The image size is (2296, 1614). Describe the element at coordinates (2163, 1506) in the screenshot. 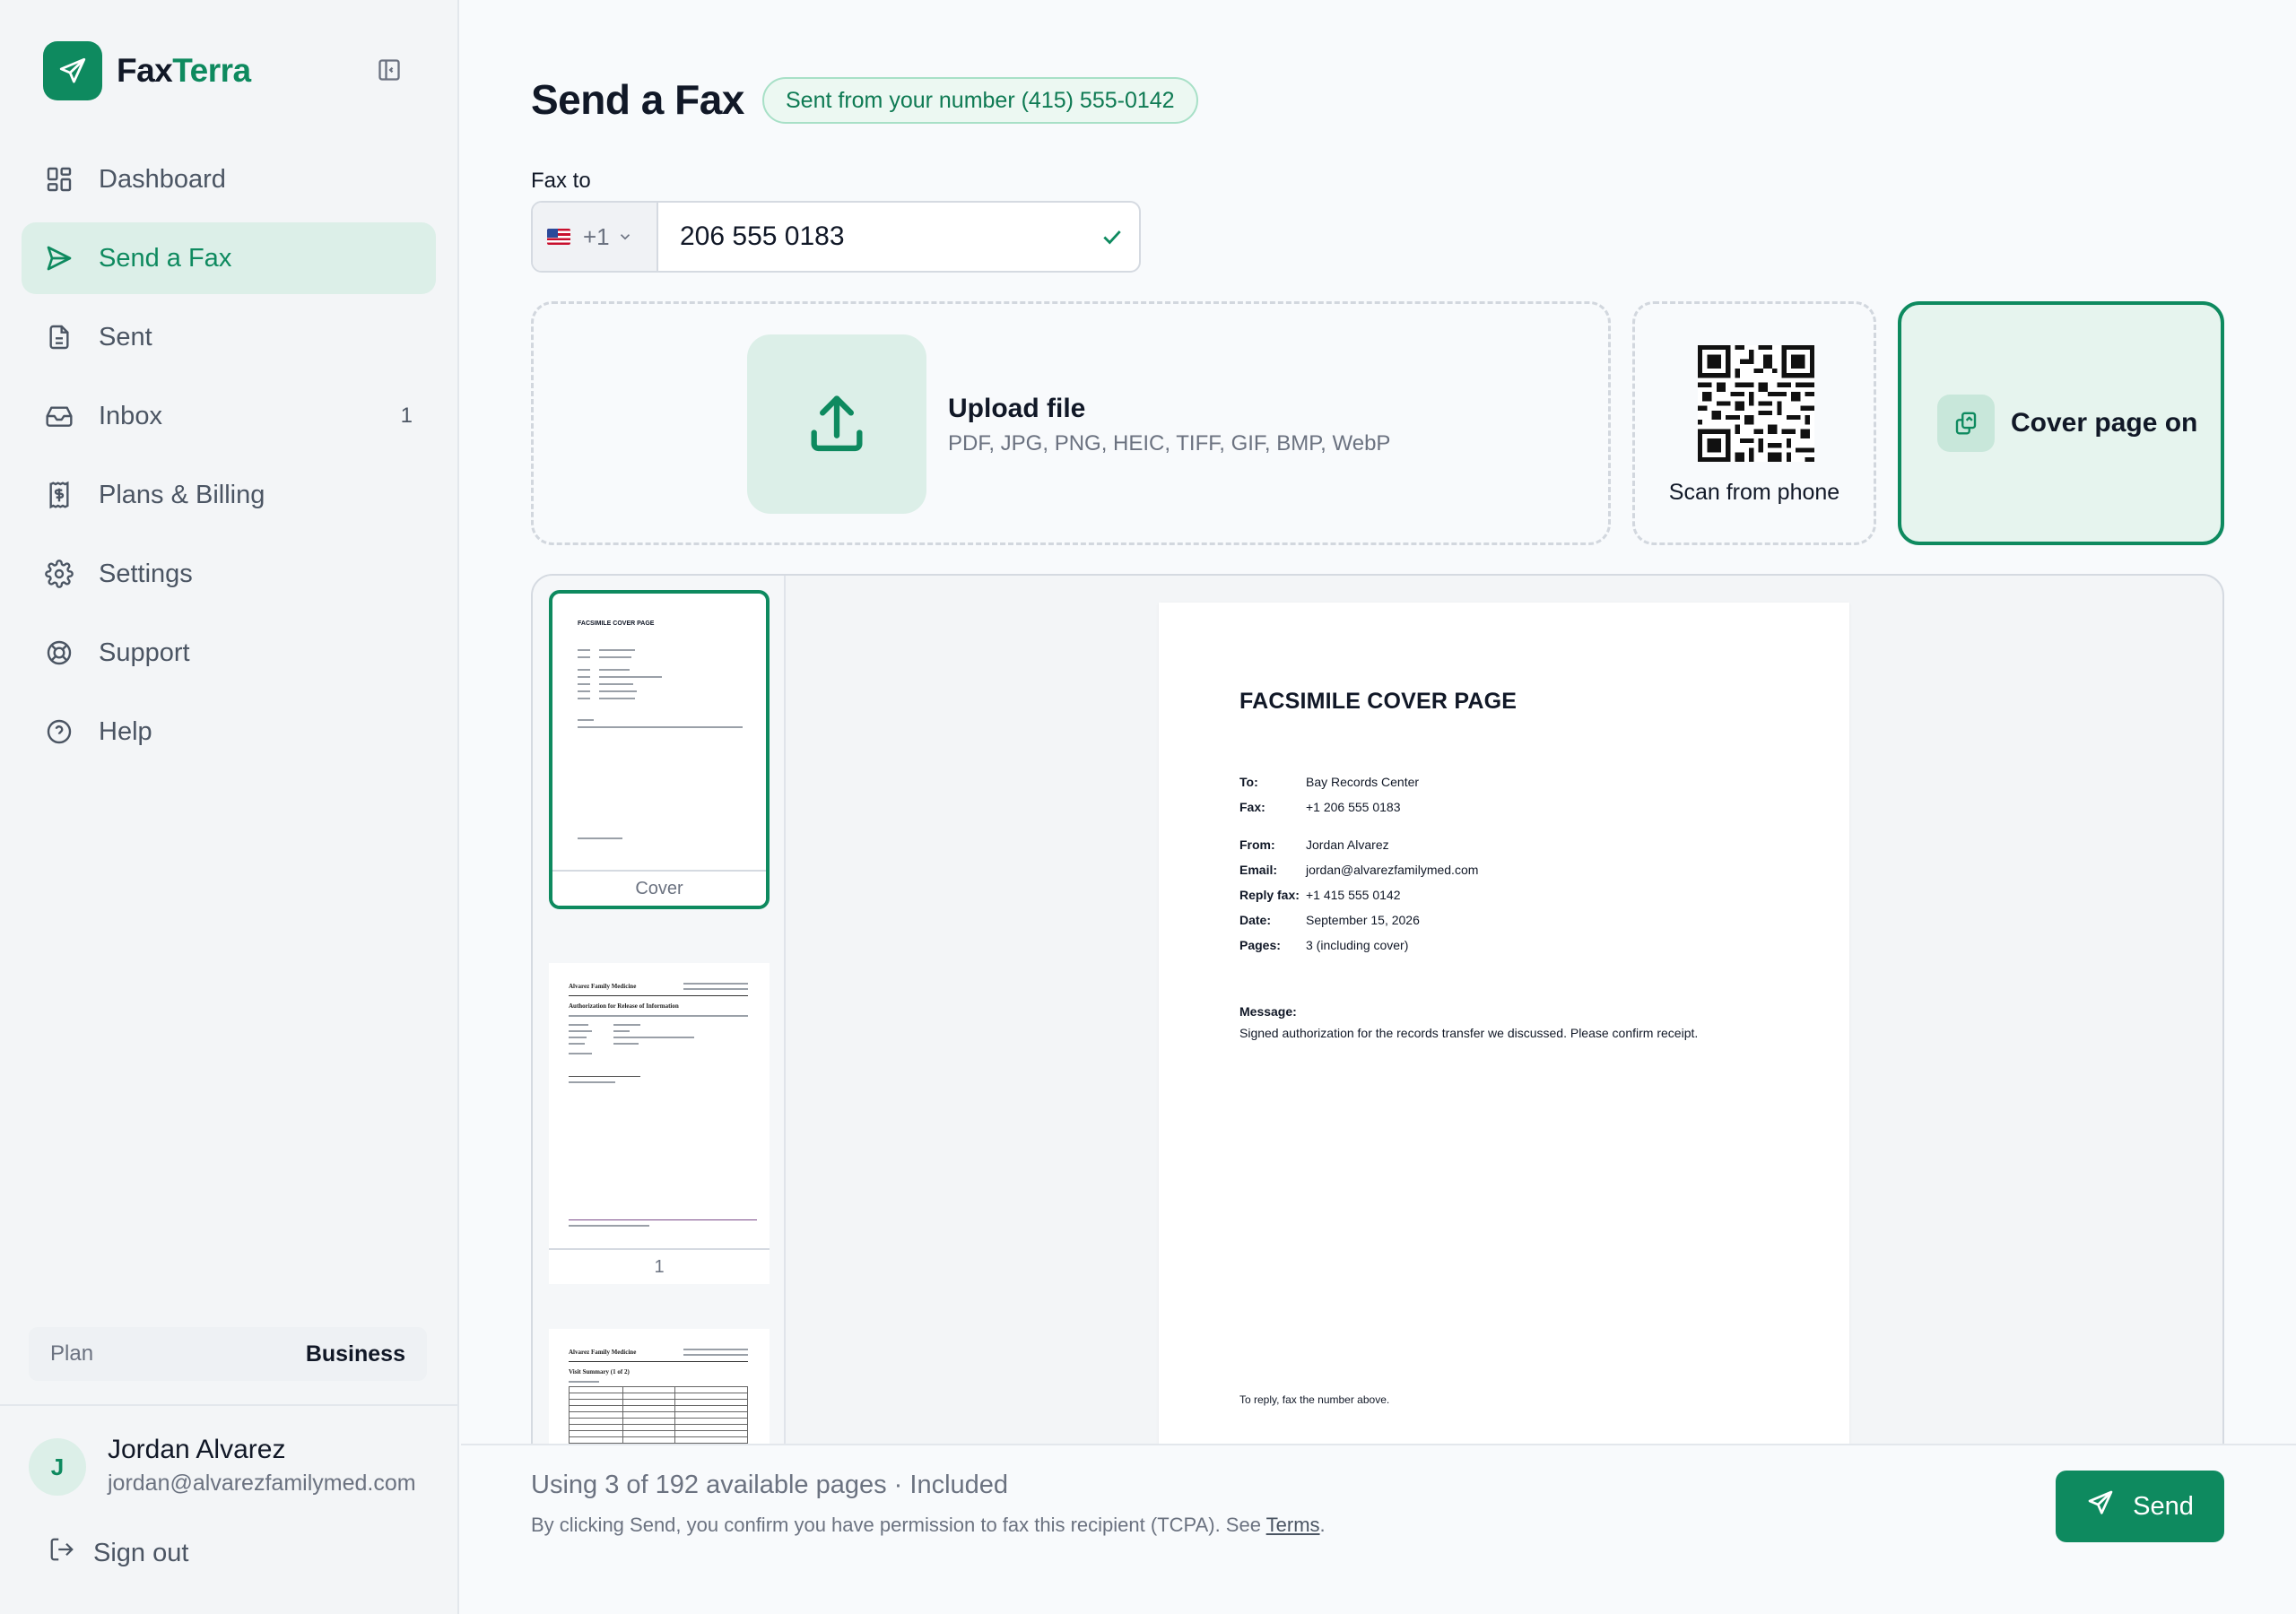

I see `send-label: Send` at that location.